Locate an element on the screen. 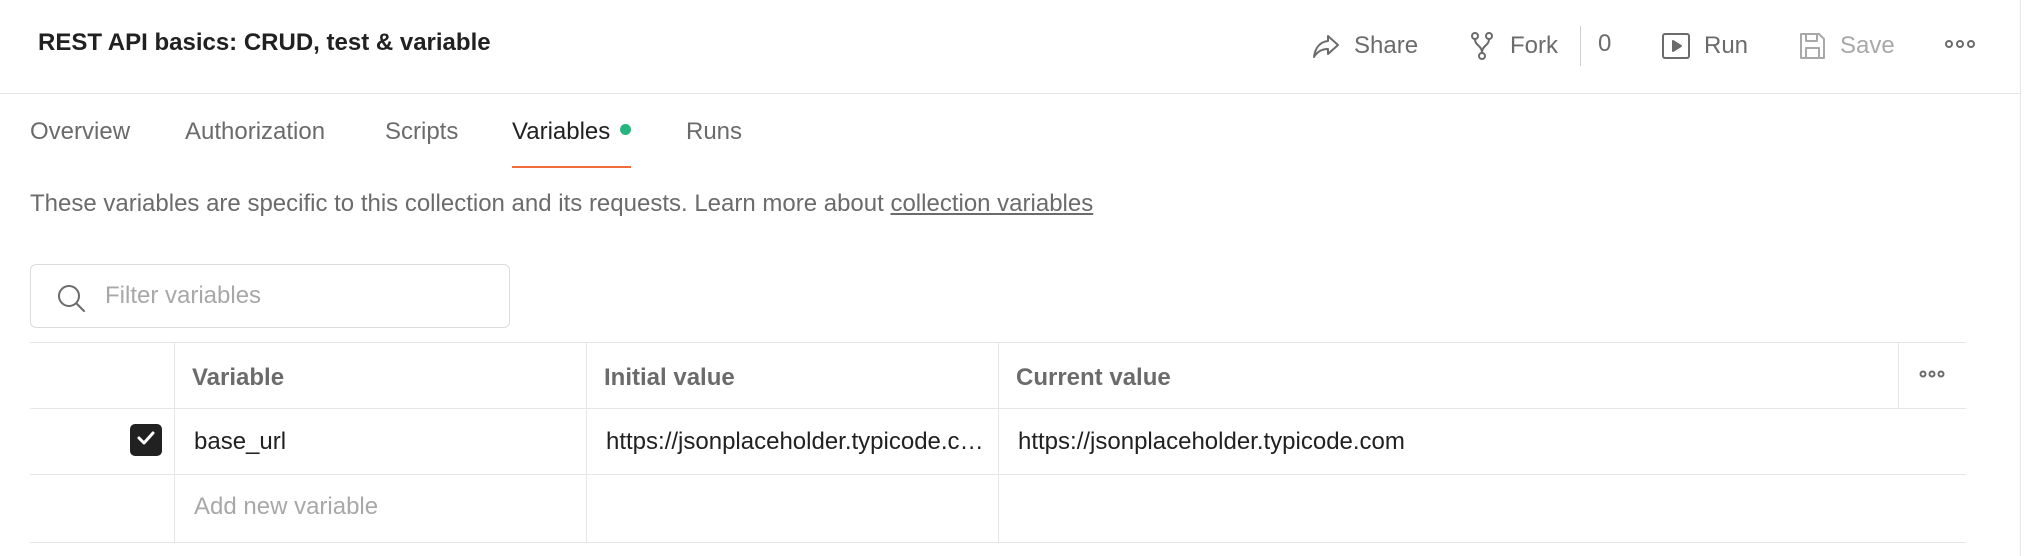  share-label: Share is located at coordinates (1386, 45).